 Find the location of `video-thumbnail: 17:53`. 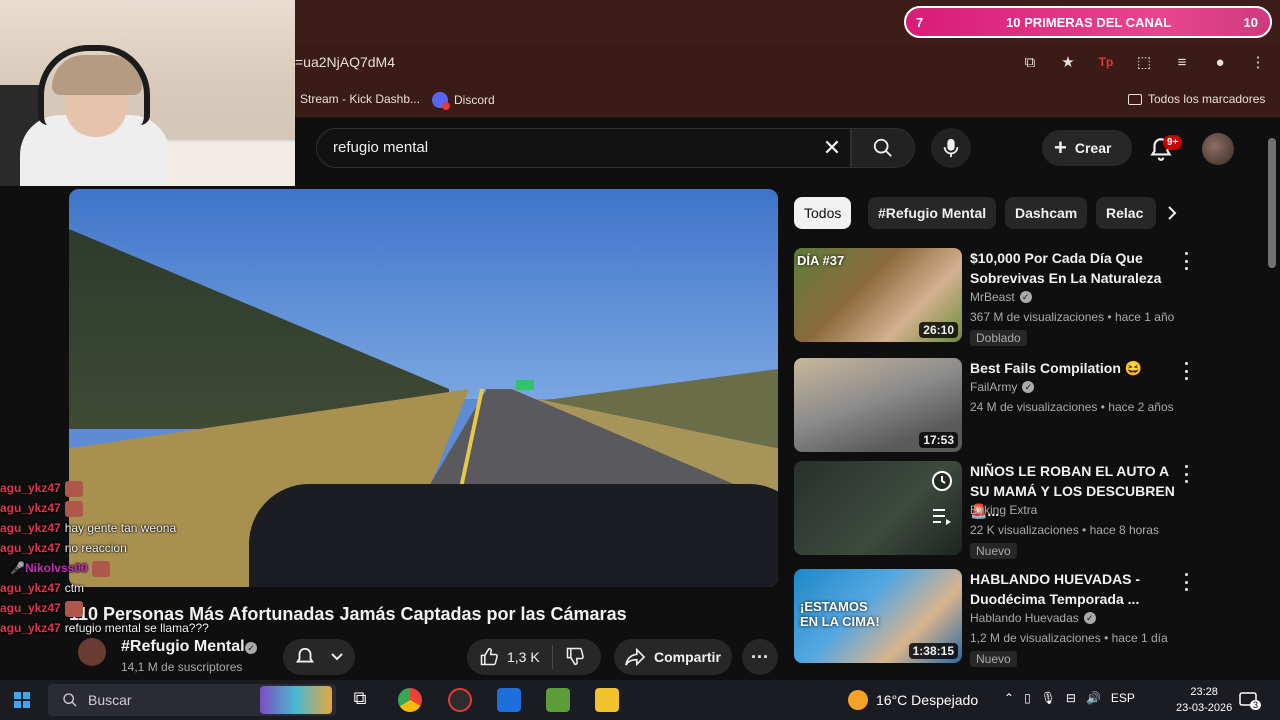

video-thumbnail: 17:53 is located at coordinates (878, 405).